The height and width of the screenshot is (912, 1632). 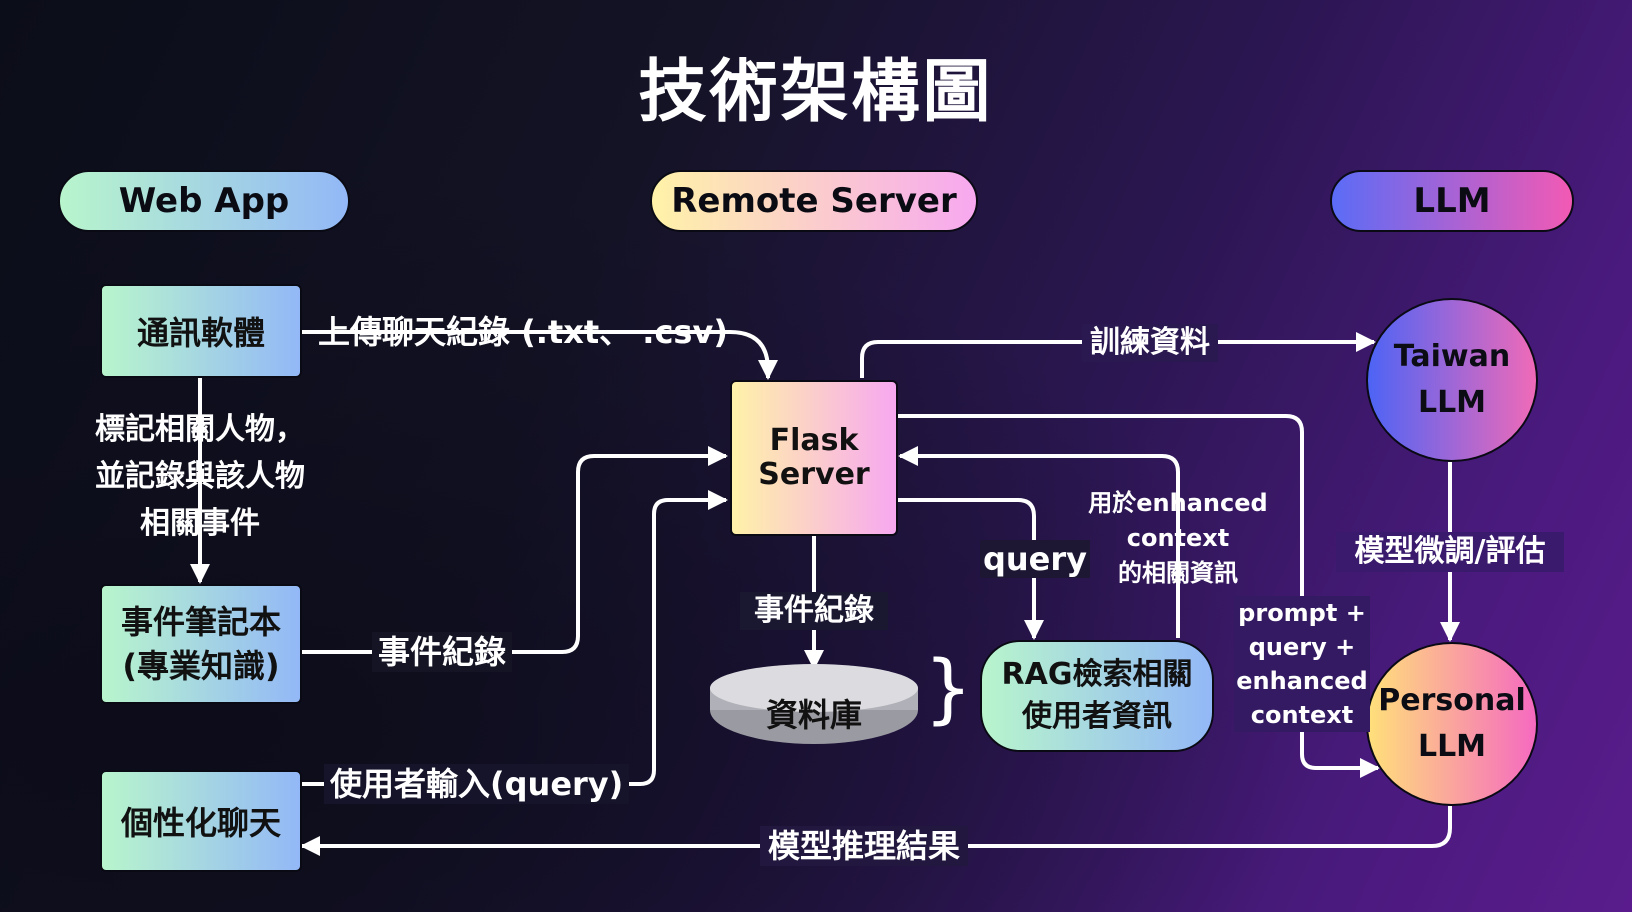 What do you see at coordinates (200, 523) in the screenshot?
I see `edge-label-tag-people-3: 相關事件` at bounding box center [200, 523].